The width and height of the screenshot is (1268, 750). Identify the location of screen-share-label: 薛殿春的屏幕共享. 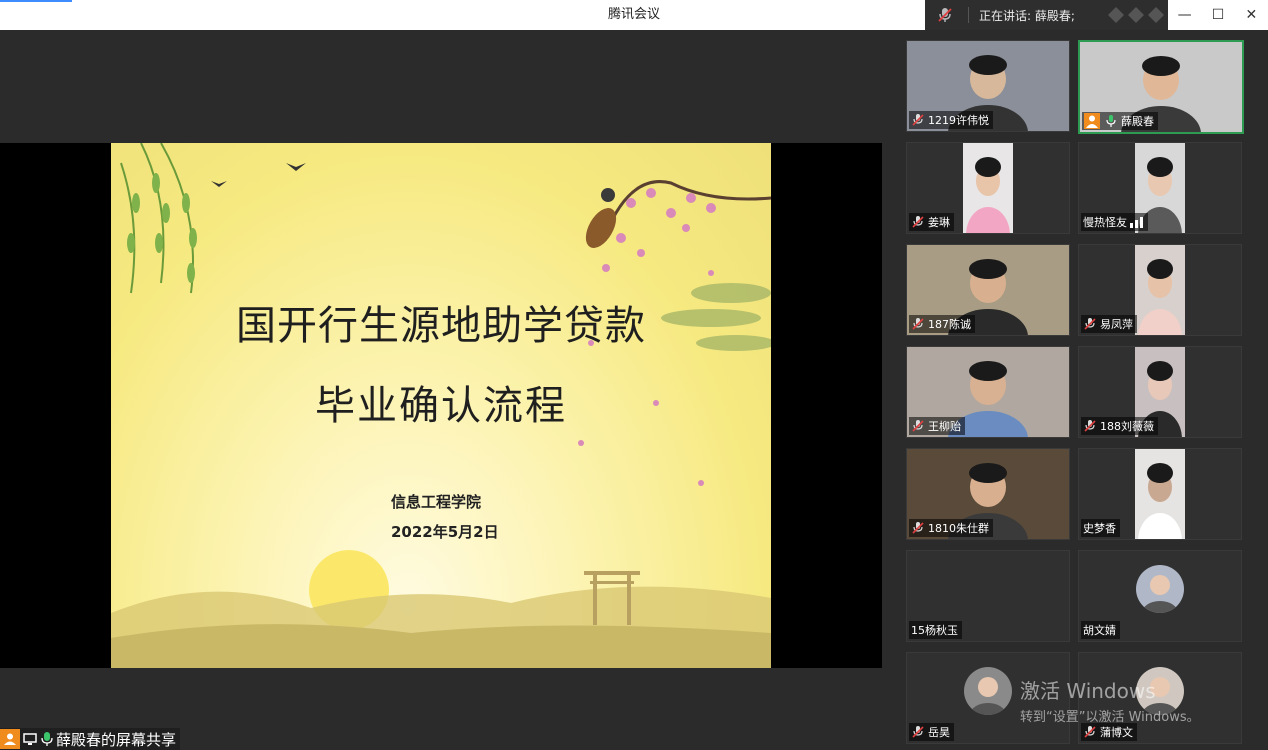
(90, 739).